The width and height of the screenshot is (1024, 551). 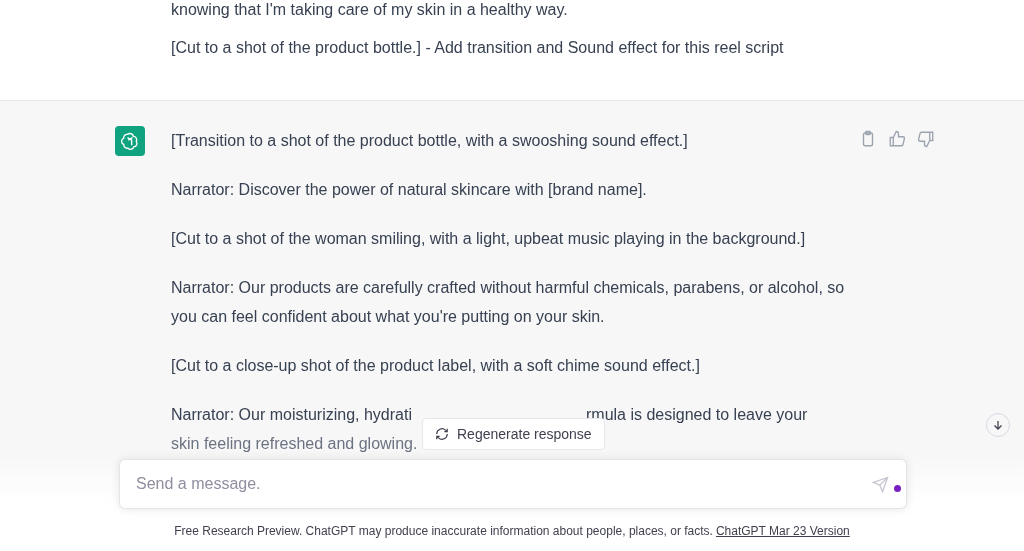 I want to click on refresh-icon, so click(x=442, y=434).